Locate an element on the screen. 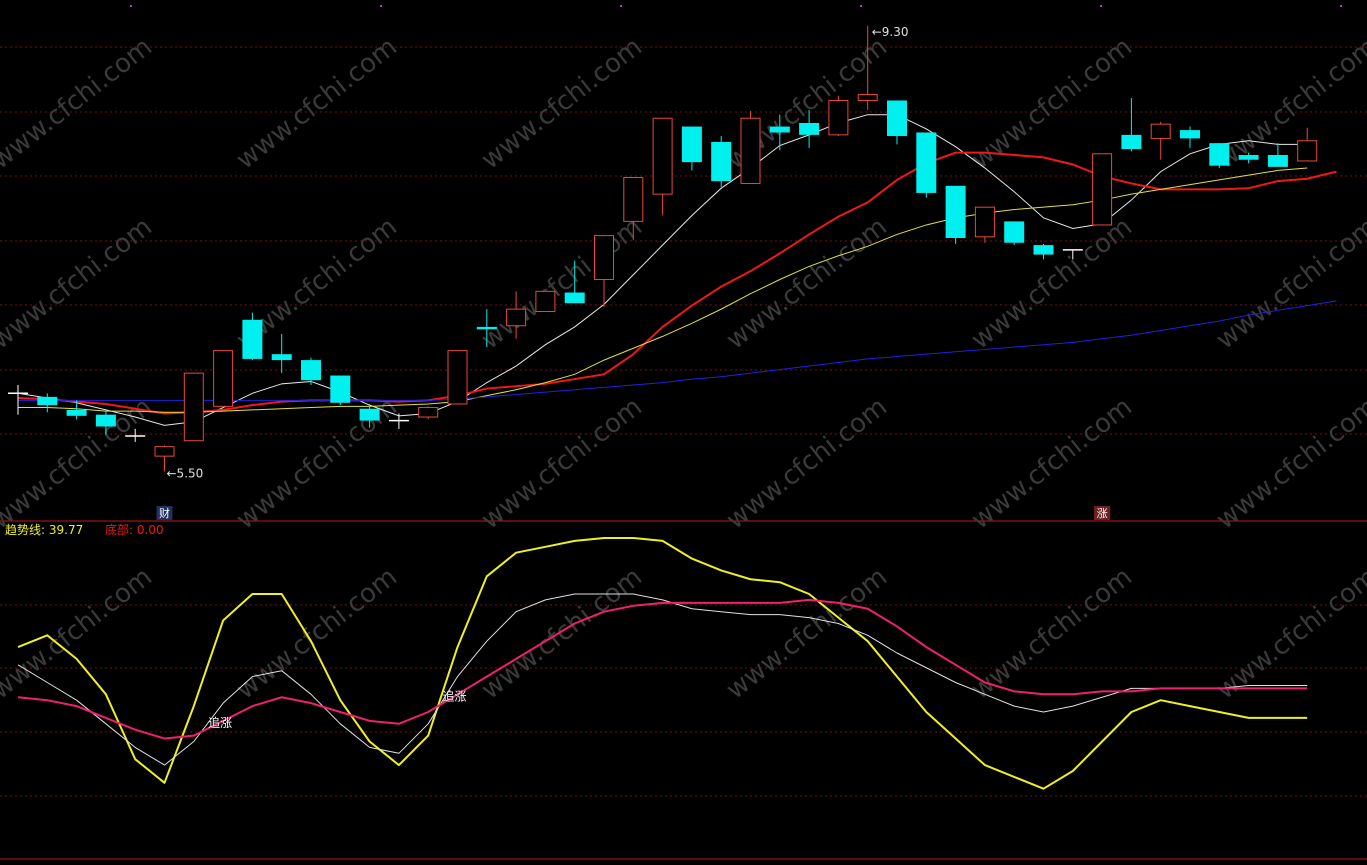 The width and height of the screenshot is (1367, 865). indicator-legend: 趋势线: 39.77 底部: 0.00 is located at coordinates (84, 529).